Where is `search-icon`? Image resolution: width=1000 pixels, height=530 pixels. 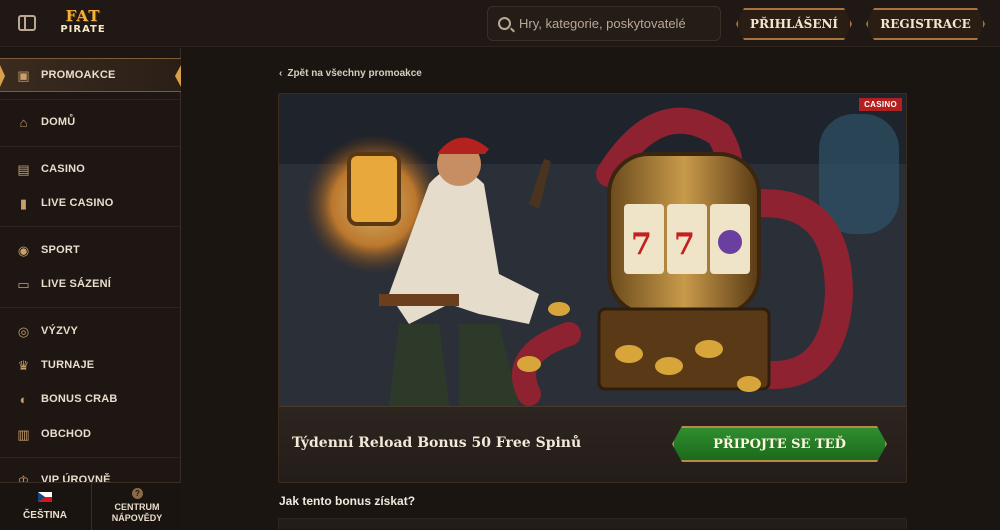
search-icon is located at coordinates (504, 23).